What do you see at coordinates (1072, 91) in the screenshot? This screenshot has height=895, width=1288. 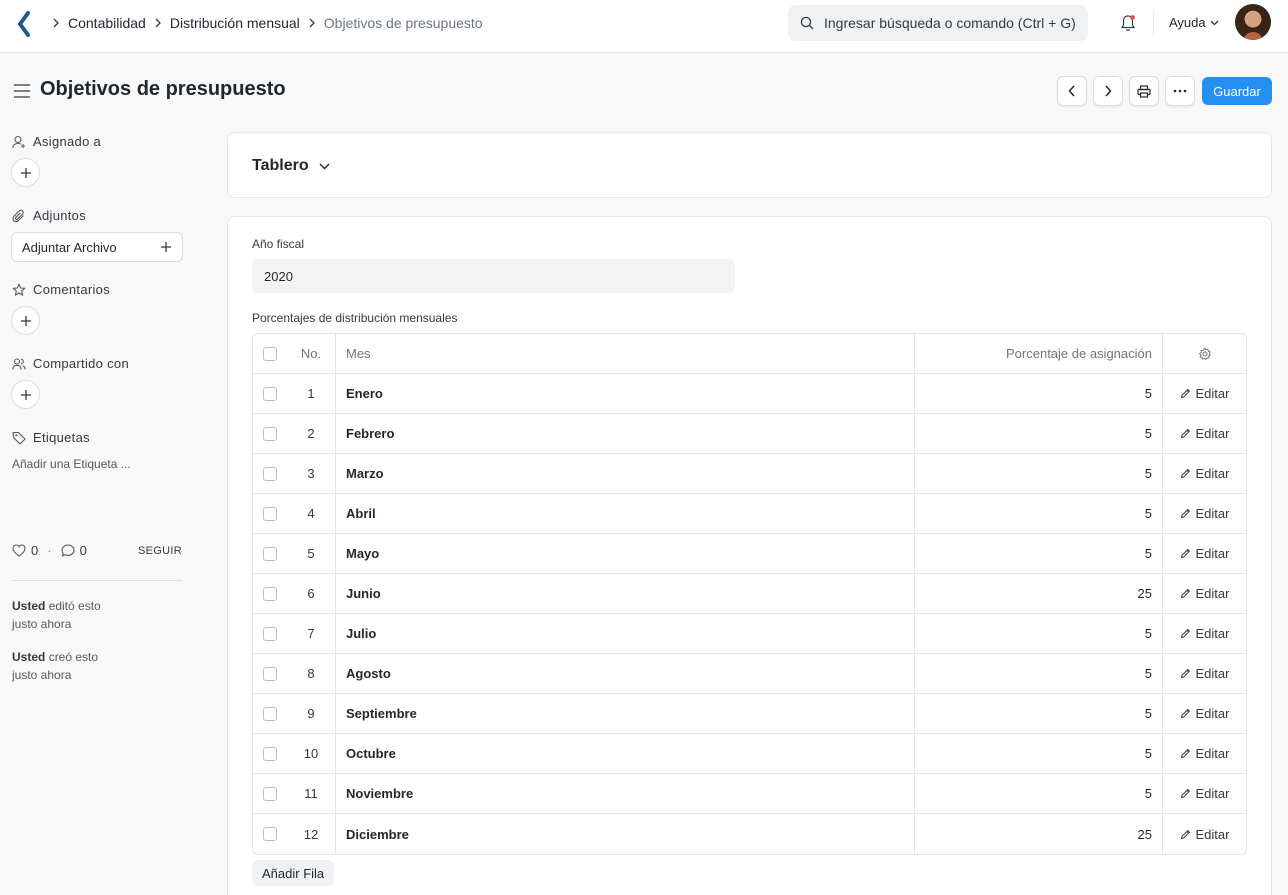 I see `previous-record-button` at bounding box center [1072, 91].